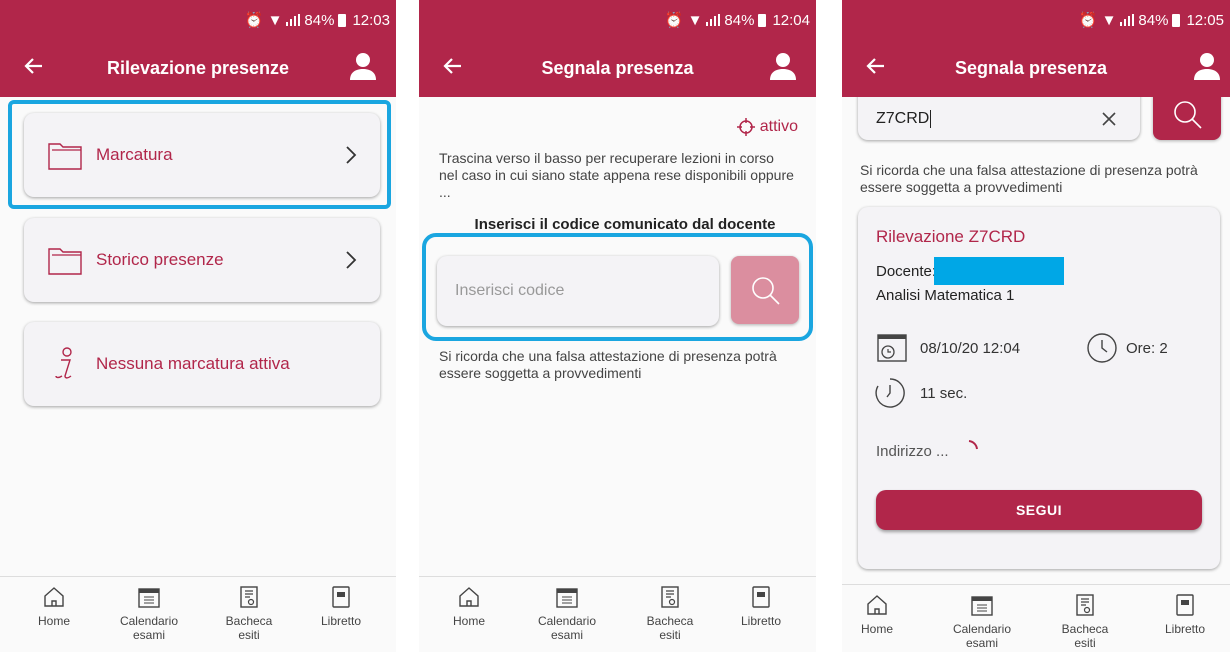 Image resolution: width=1230 pixels, height=652 pixels. I want to click on menu-item-label: Storico presenze, so click(160, 259).